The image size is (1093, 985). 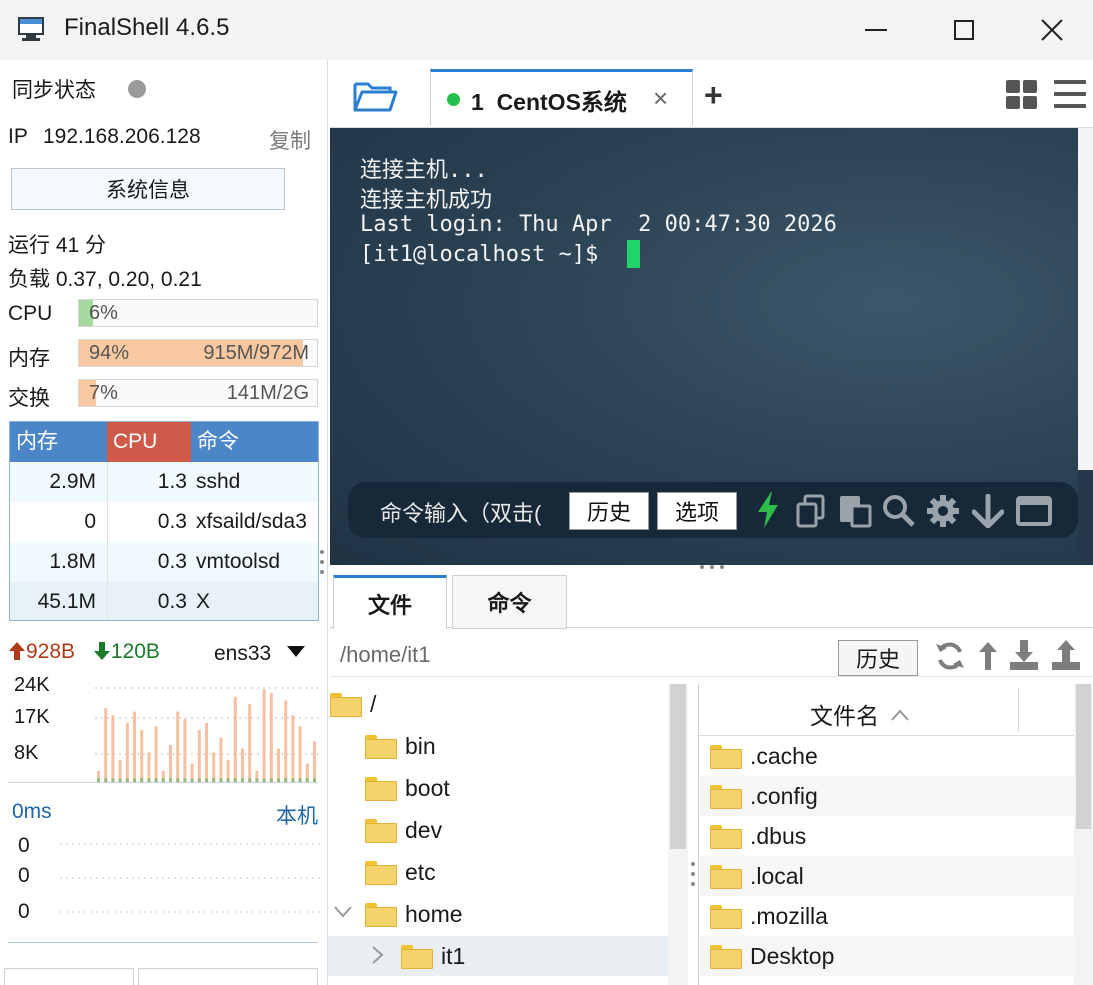 What do you see at coordinates (887, 916) in the screenshot?
I see `file-row: .mozilla` at bounding box center [887, 916].